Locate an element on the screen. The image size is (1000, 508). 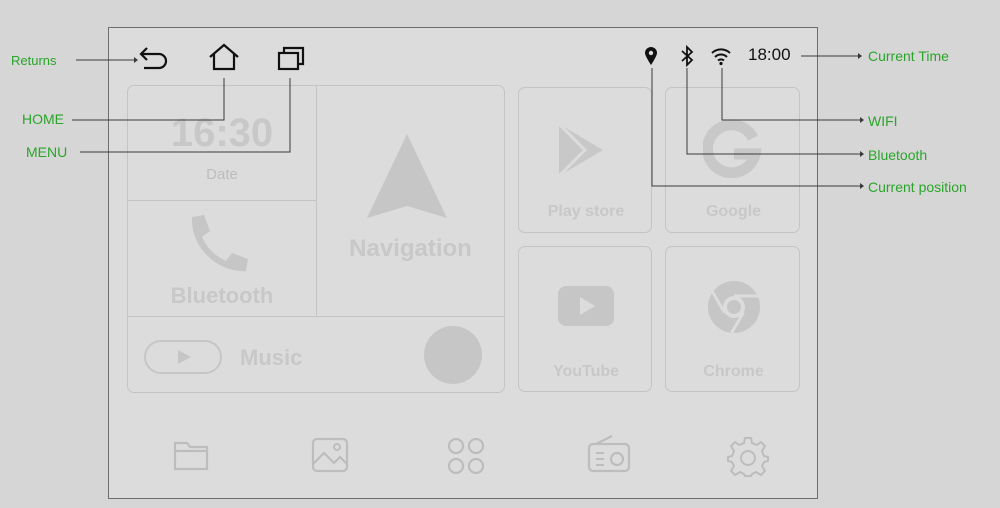
annotation-current-time: Current Time is located at coordinates (908, 56).